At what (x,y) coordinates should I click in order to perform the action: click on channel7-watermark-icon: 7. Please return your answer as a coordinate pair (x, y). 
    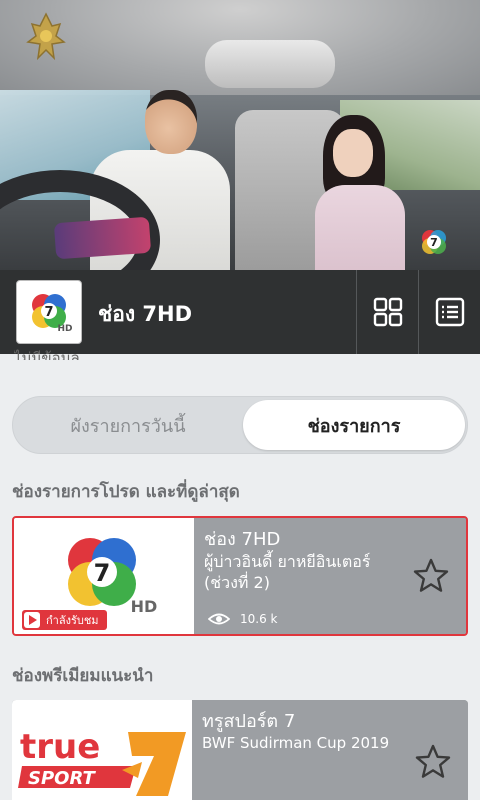
    Looking at the image, I should click on (434, 242).